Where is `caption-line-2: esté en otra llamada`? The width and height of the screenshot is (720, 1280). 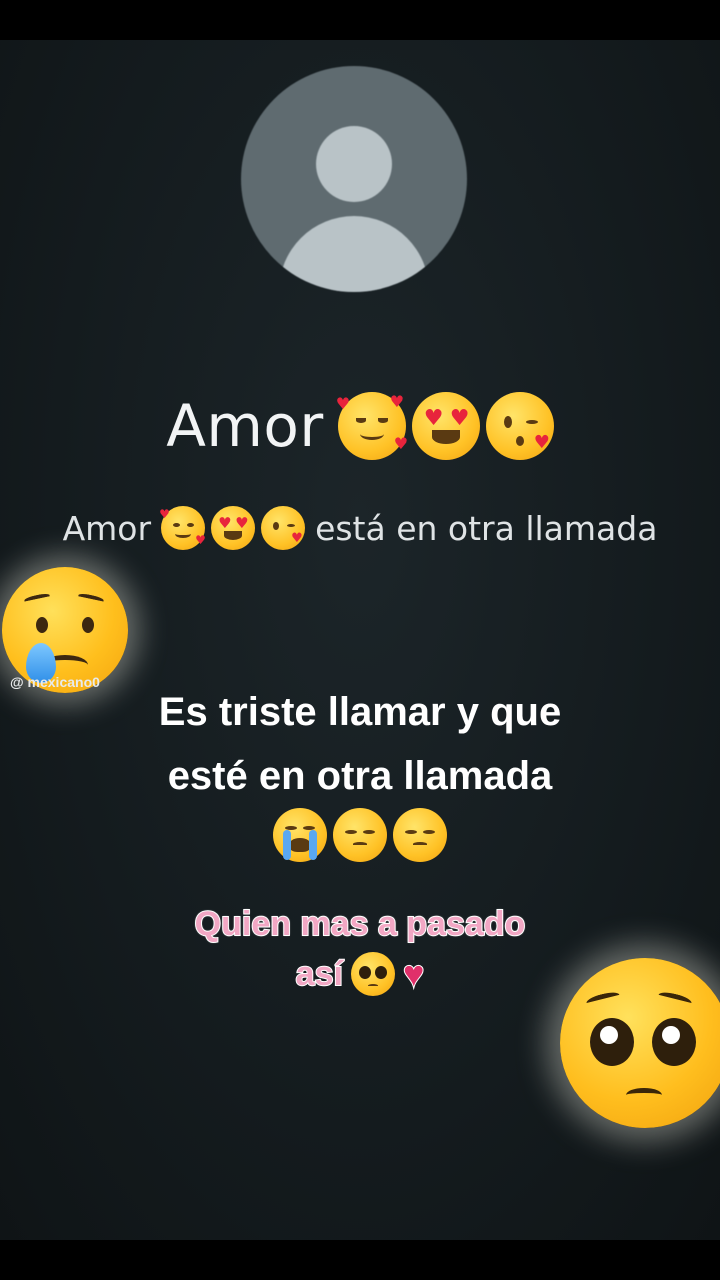
caption-line-2: esté en otra llamada is located at coordinates (360, 776).